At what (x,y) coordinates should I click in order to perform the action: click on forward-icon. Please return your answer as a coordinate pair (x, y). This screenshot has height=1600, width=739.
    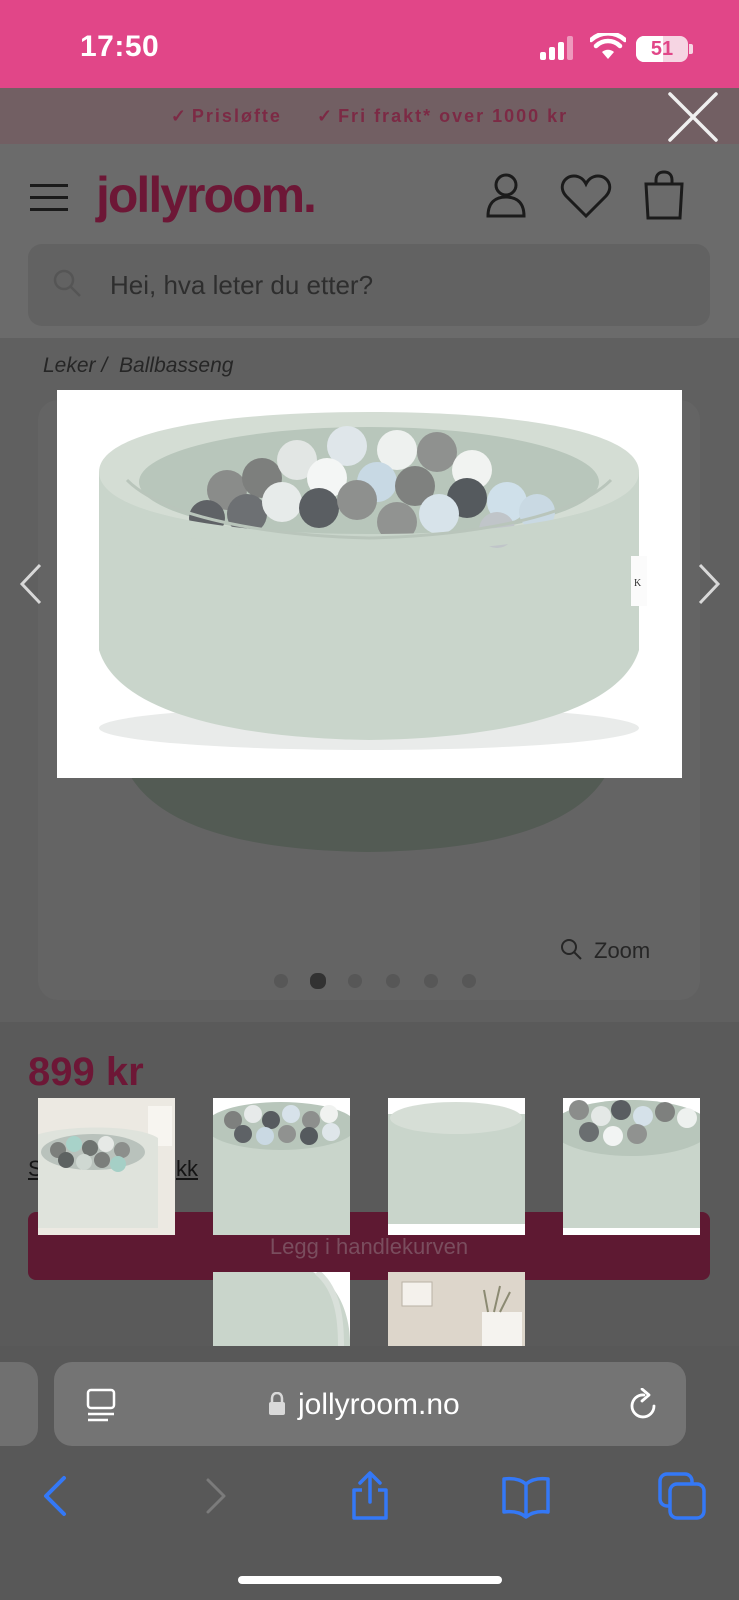
    Looking at the image, I should click on (214, 1496).